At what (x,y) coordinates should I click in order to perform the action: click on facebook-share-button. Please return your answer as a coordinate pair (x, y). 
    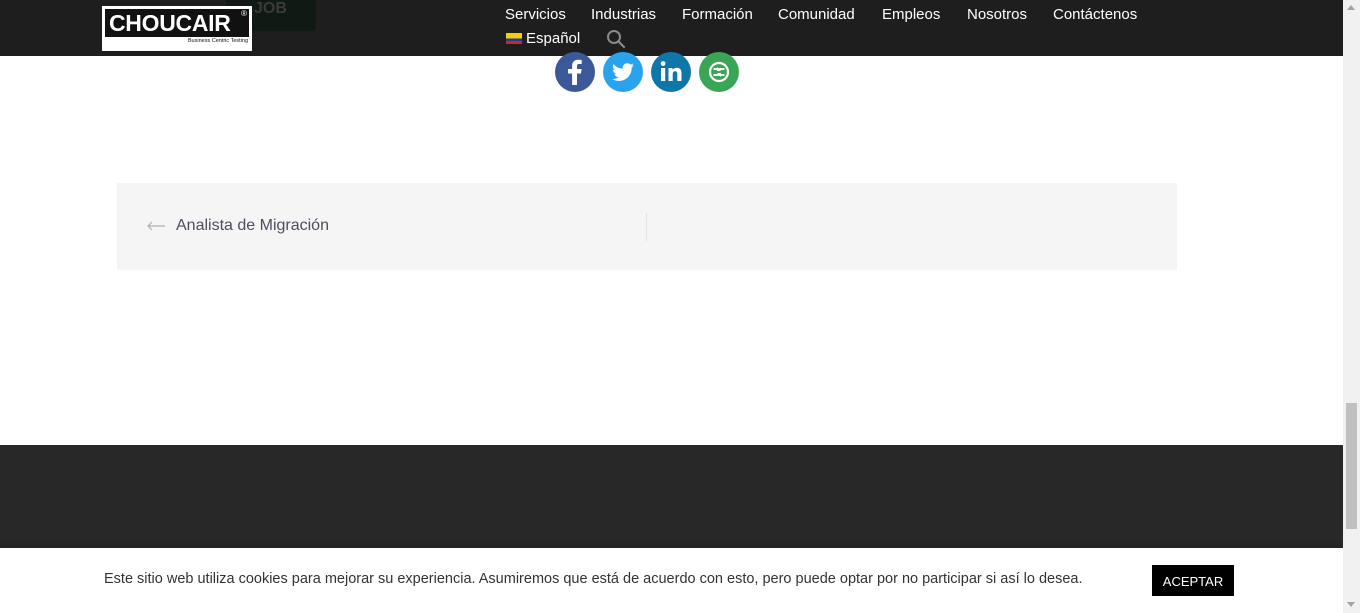
    Looking at the image, I should click on (575, 72).